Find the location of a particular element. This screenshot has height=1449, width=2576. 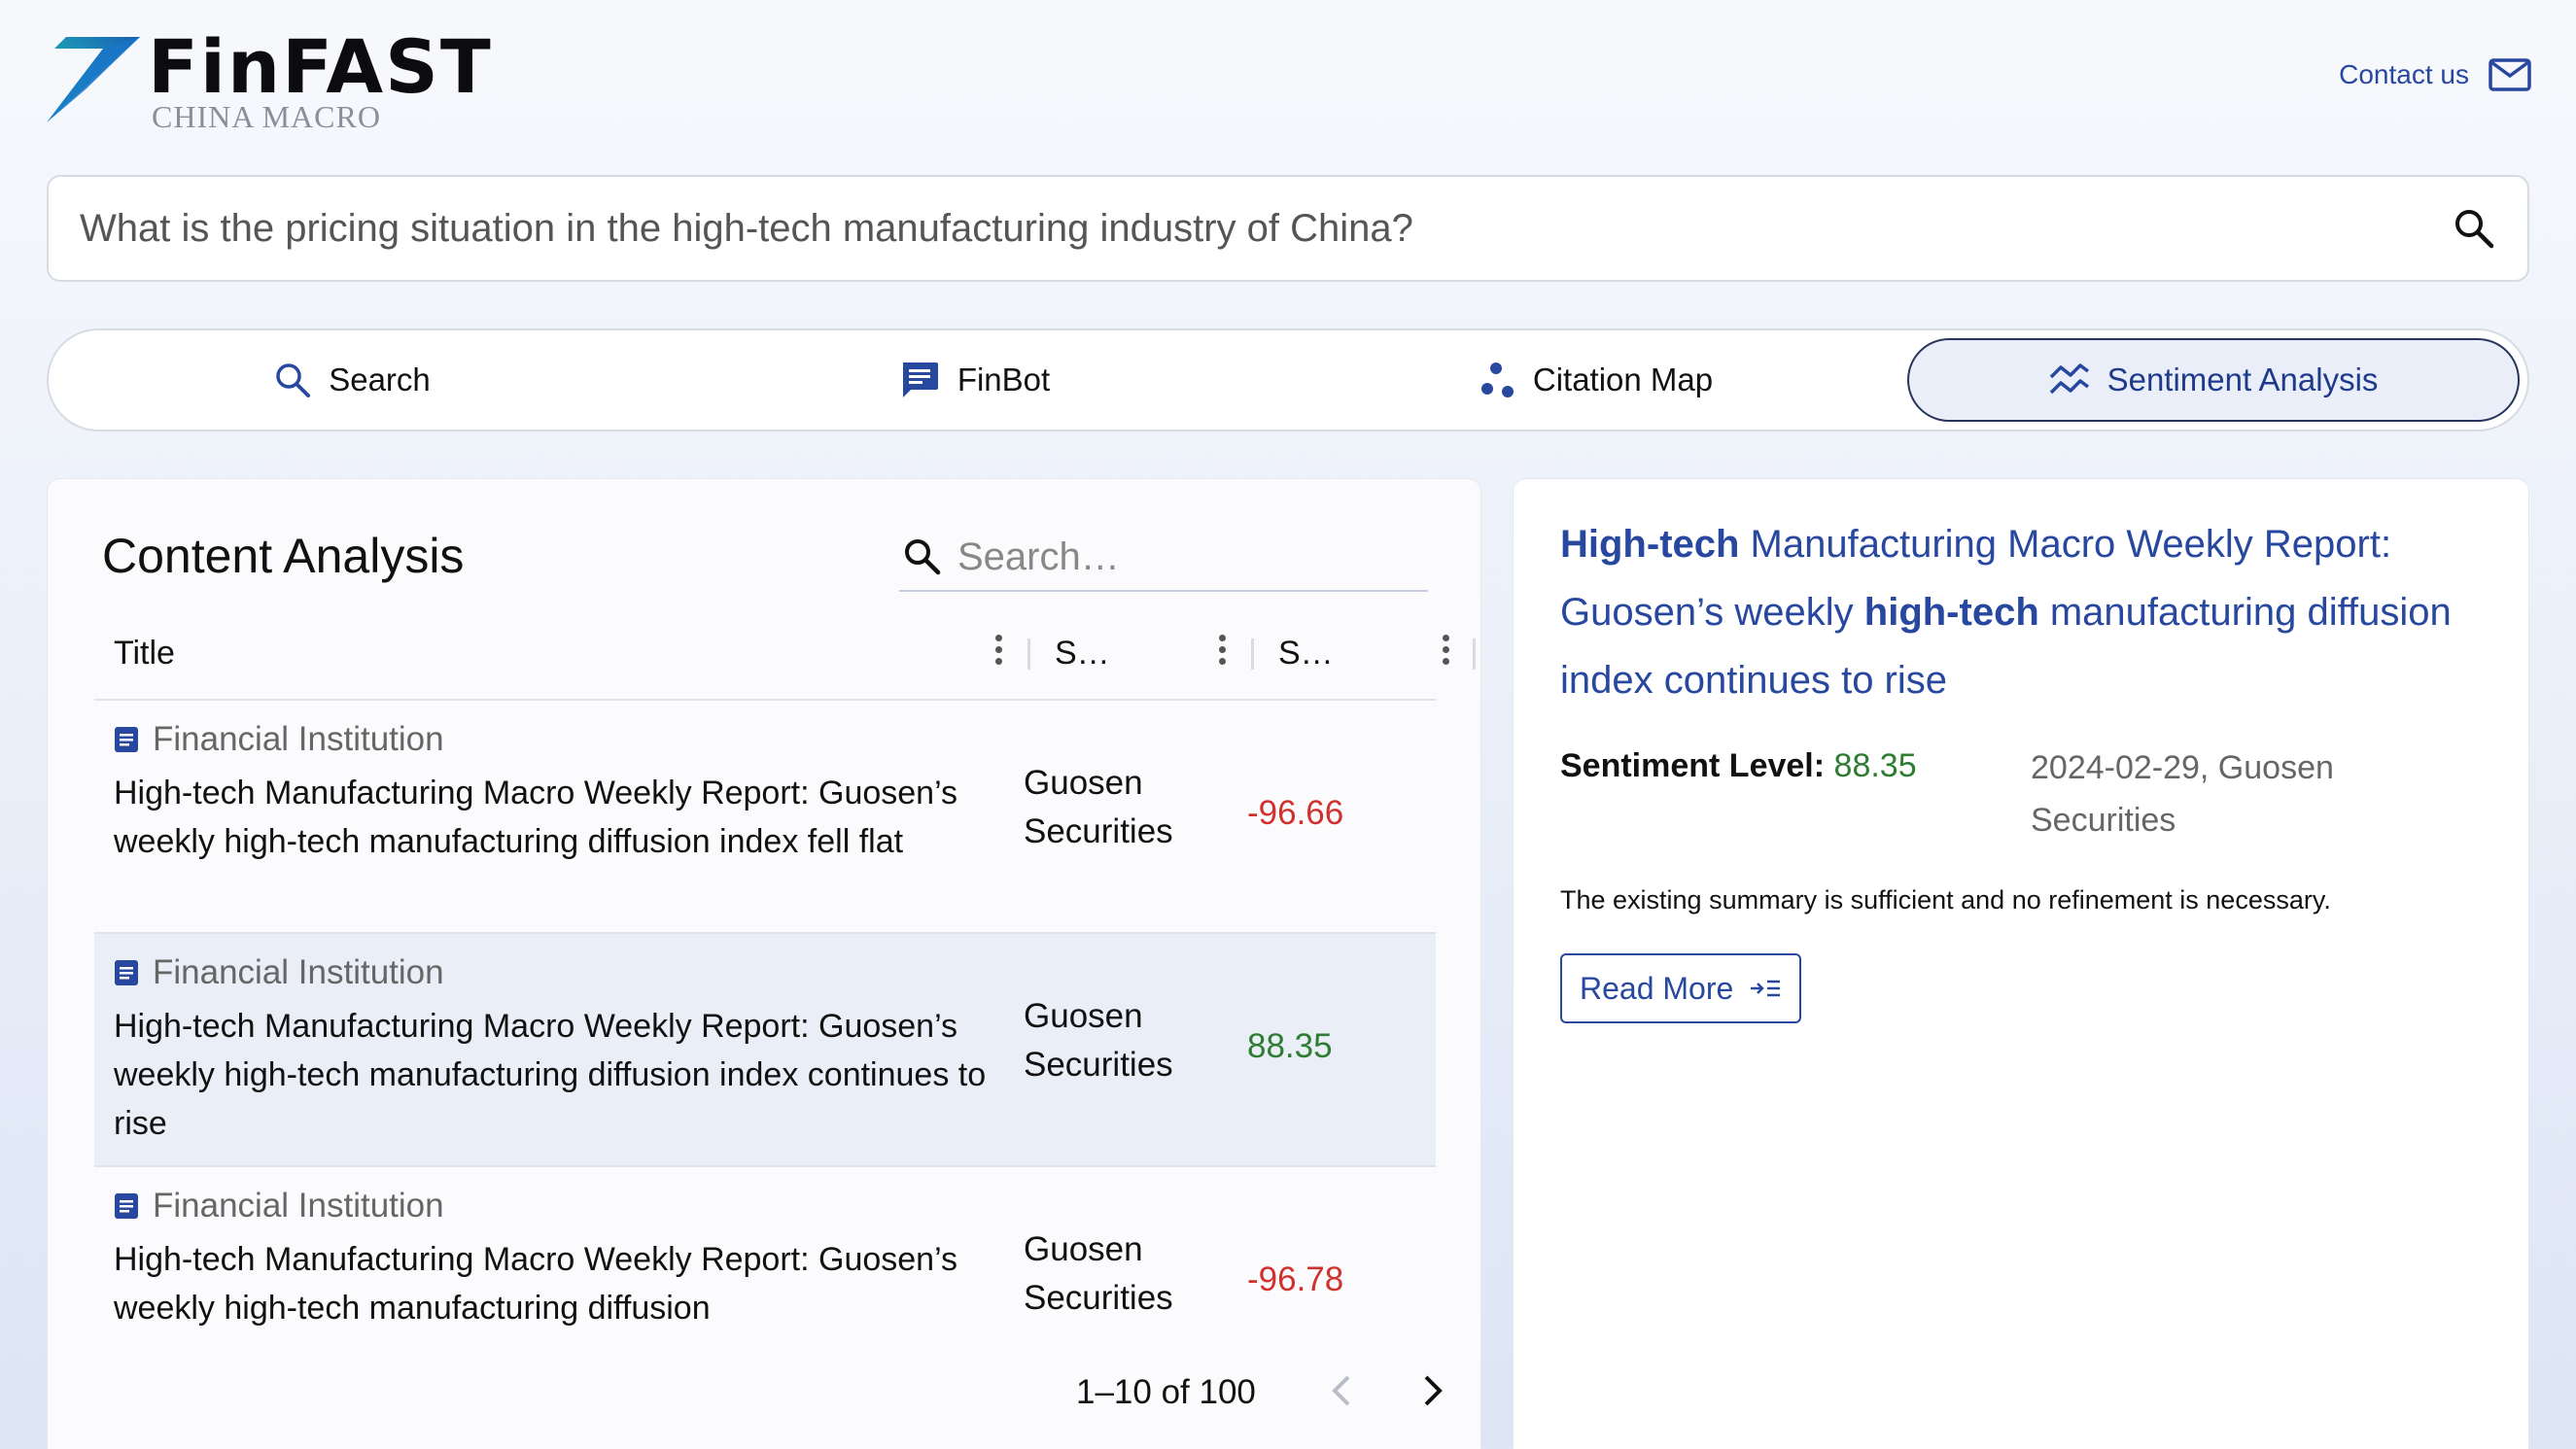

tab-citation-map-label: Citation Map is located at coordinates (1623, 379).